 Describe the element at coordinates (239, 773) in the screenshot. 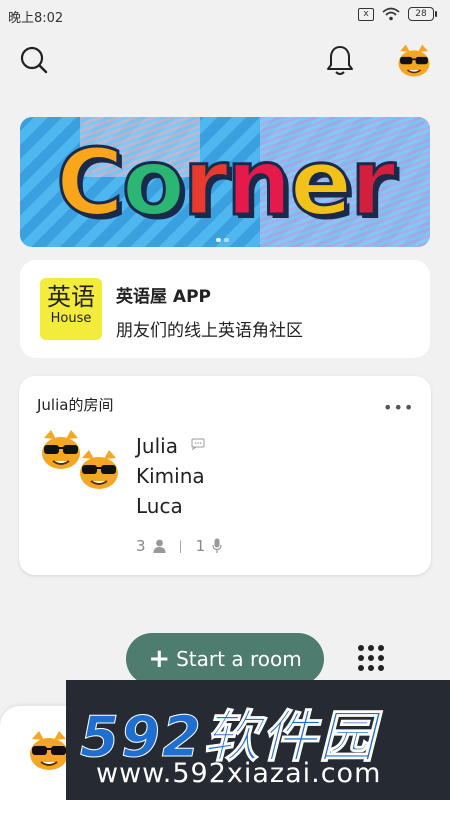

I see `watermark-url: www.592xiazai.com` at that location.